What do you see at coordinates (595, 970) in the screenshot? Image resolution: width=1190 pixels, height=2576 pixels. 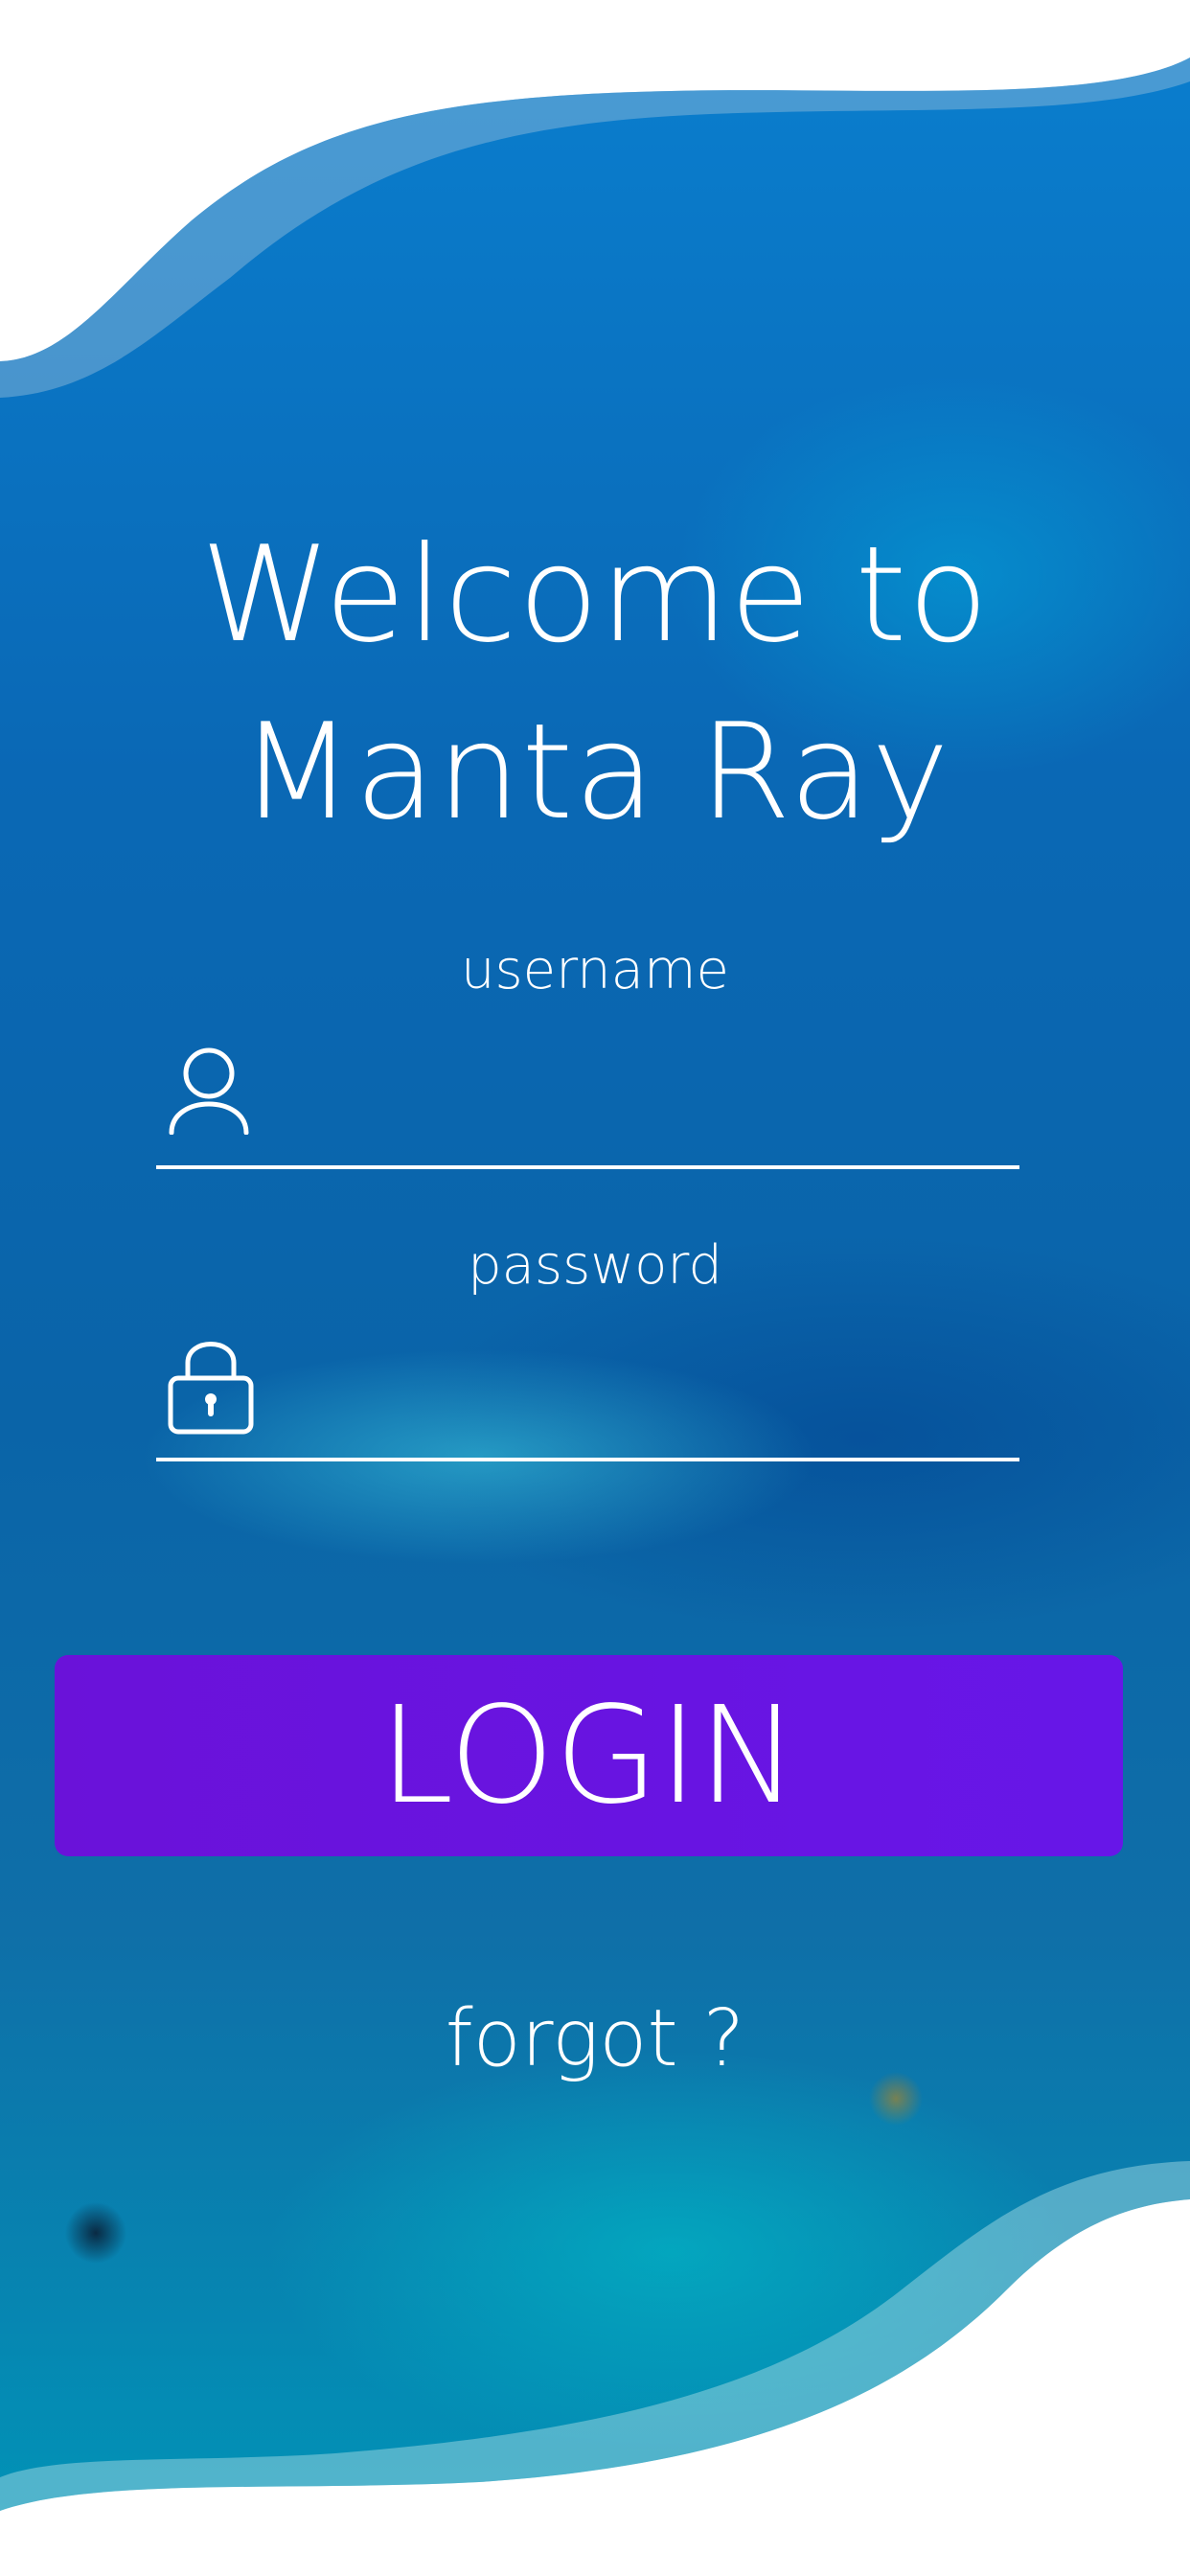 I see `username-label: username` at bounding box center [595, 970].